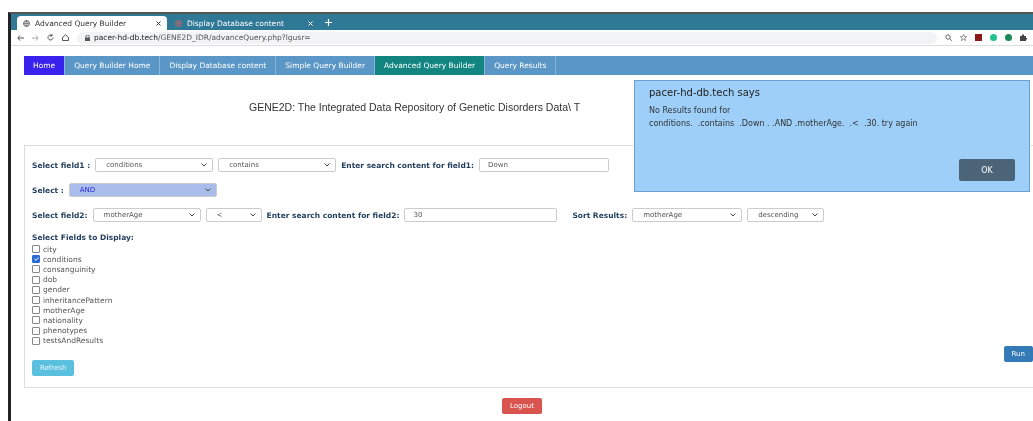 The width and height of the screenshot is (1033, 421). Describe the element at coordinates (1023, 37) in the screenshot. I see `puzzle-icon` at that location.